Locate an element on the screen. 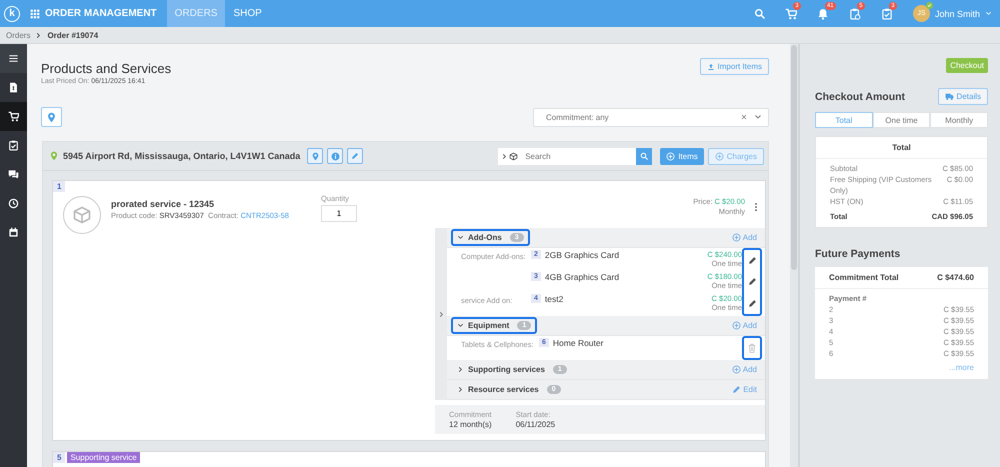  amount-tab: Total is located at coordinates (844, 120).